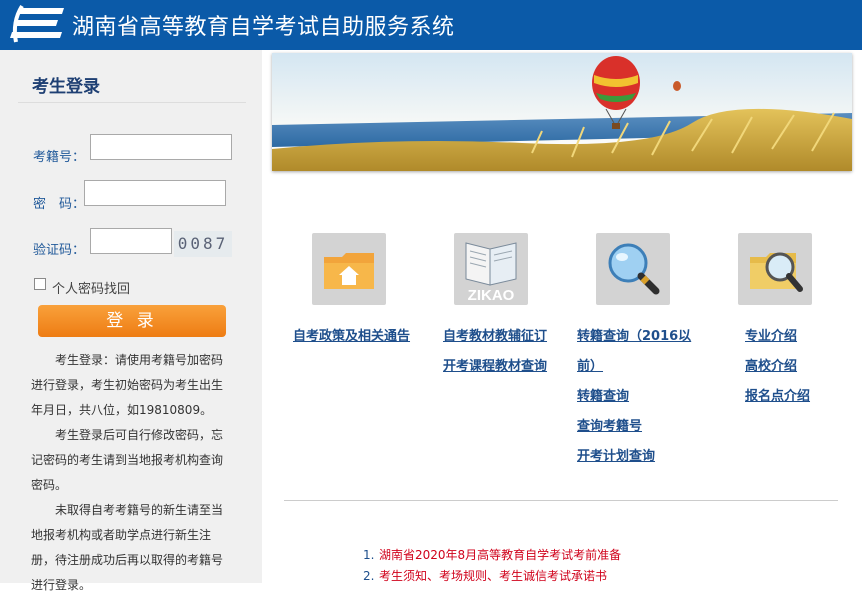  What do you see at coordinates (616, 454) in the screenshot?
I see `link-exam-plan: 开考计划查询` at bounding box center [616, 454].